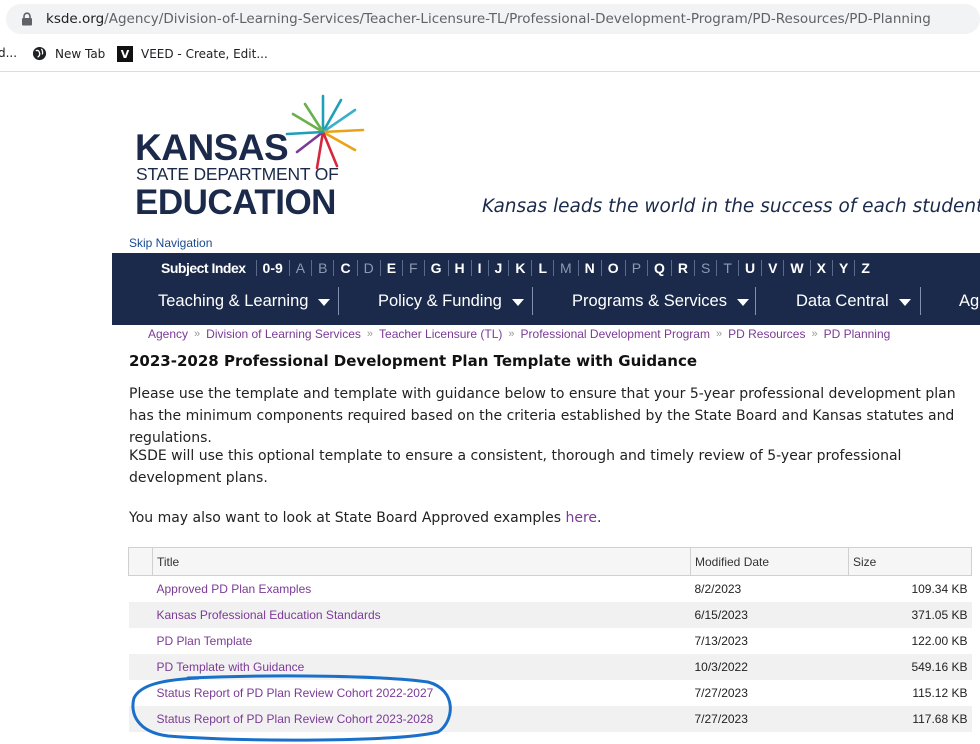  I want to click on subject-index-letter: G, so click(436, 268).